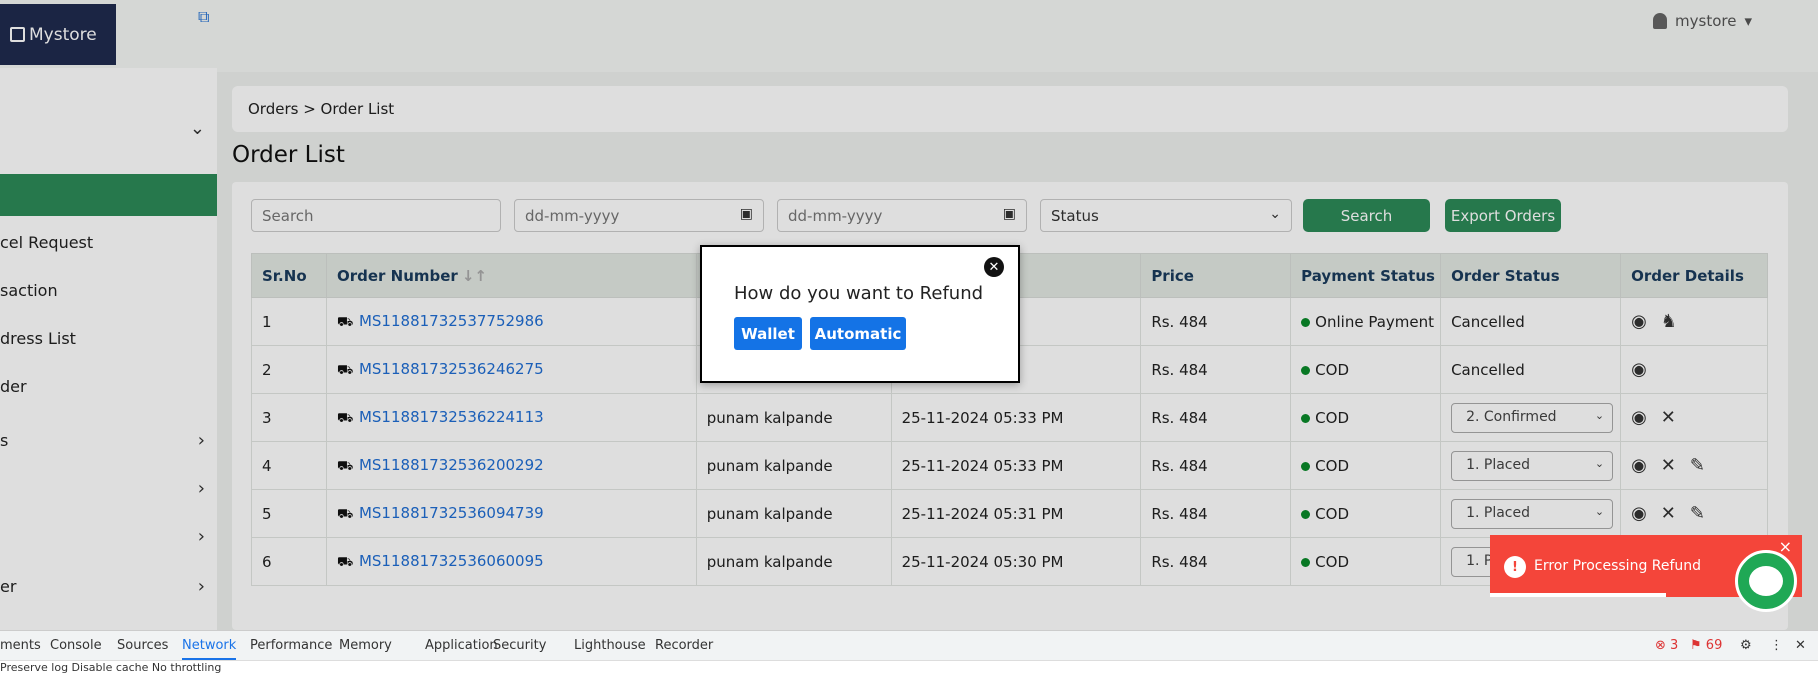  I want to click on toast-progress-bar, so click(1578, 595).